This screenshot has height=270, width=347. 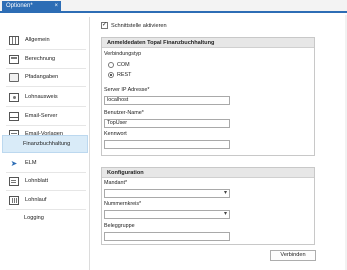 I want to click on radio-button-selected, so click(x=111, y=75).